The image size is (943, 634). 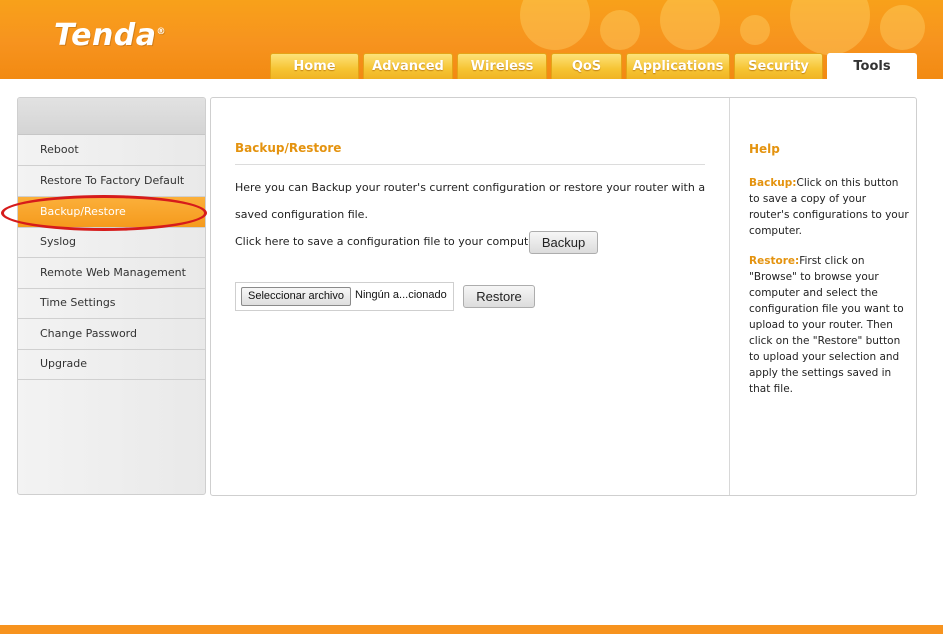 I want to click on tab-wireless: Wireless, so click(x=502, y=66).